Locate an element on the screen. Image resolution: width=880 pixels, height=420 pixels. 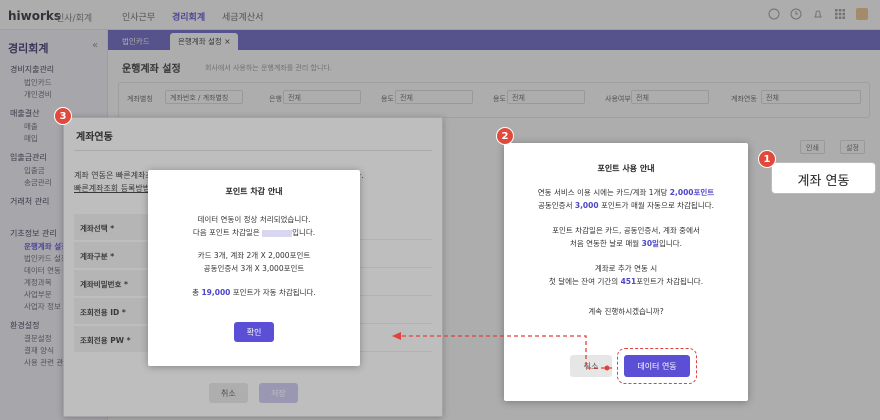
flow-arrow is located at coordinates (506, 352).